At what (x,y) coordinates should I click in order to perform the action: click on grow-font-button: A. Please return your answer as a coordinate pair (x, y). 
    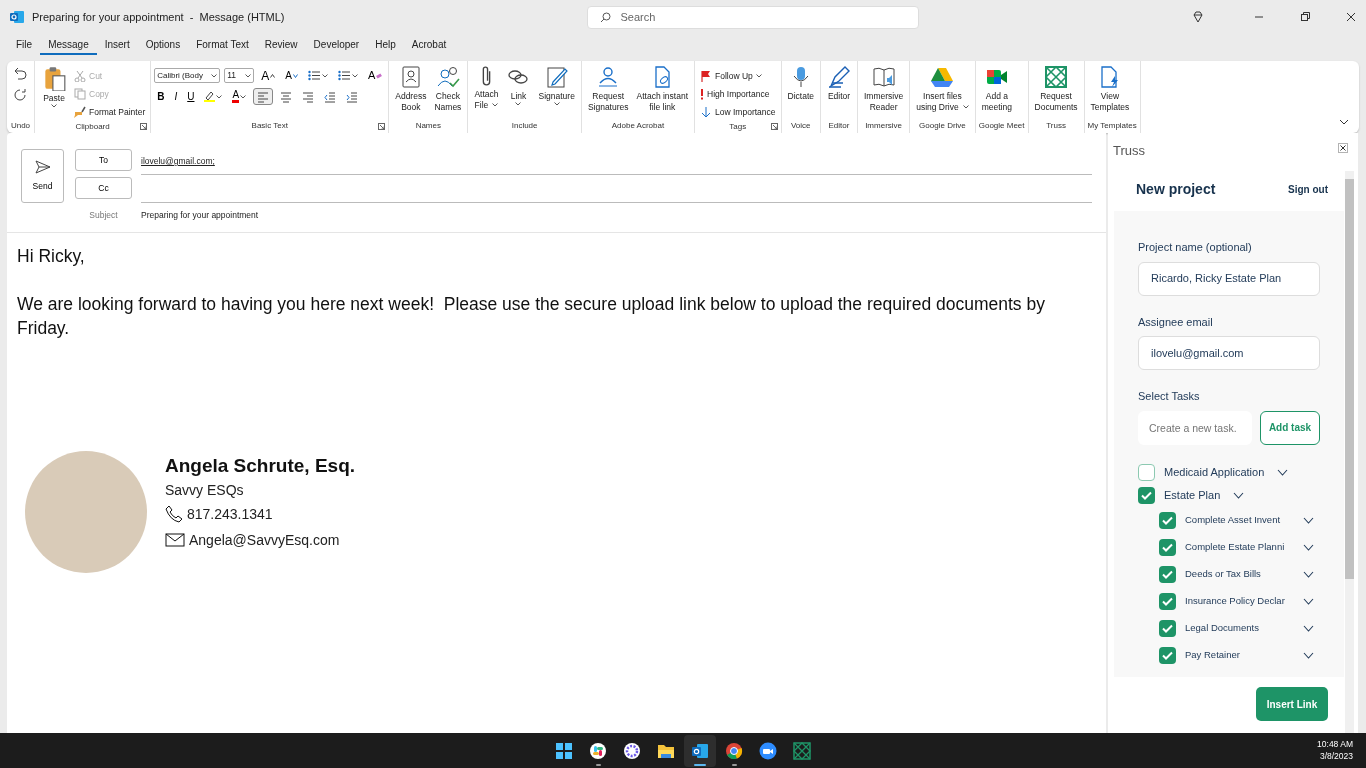
    Looking at the image, I should click on (268, 75).